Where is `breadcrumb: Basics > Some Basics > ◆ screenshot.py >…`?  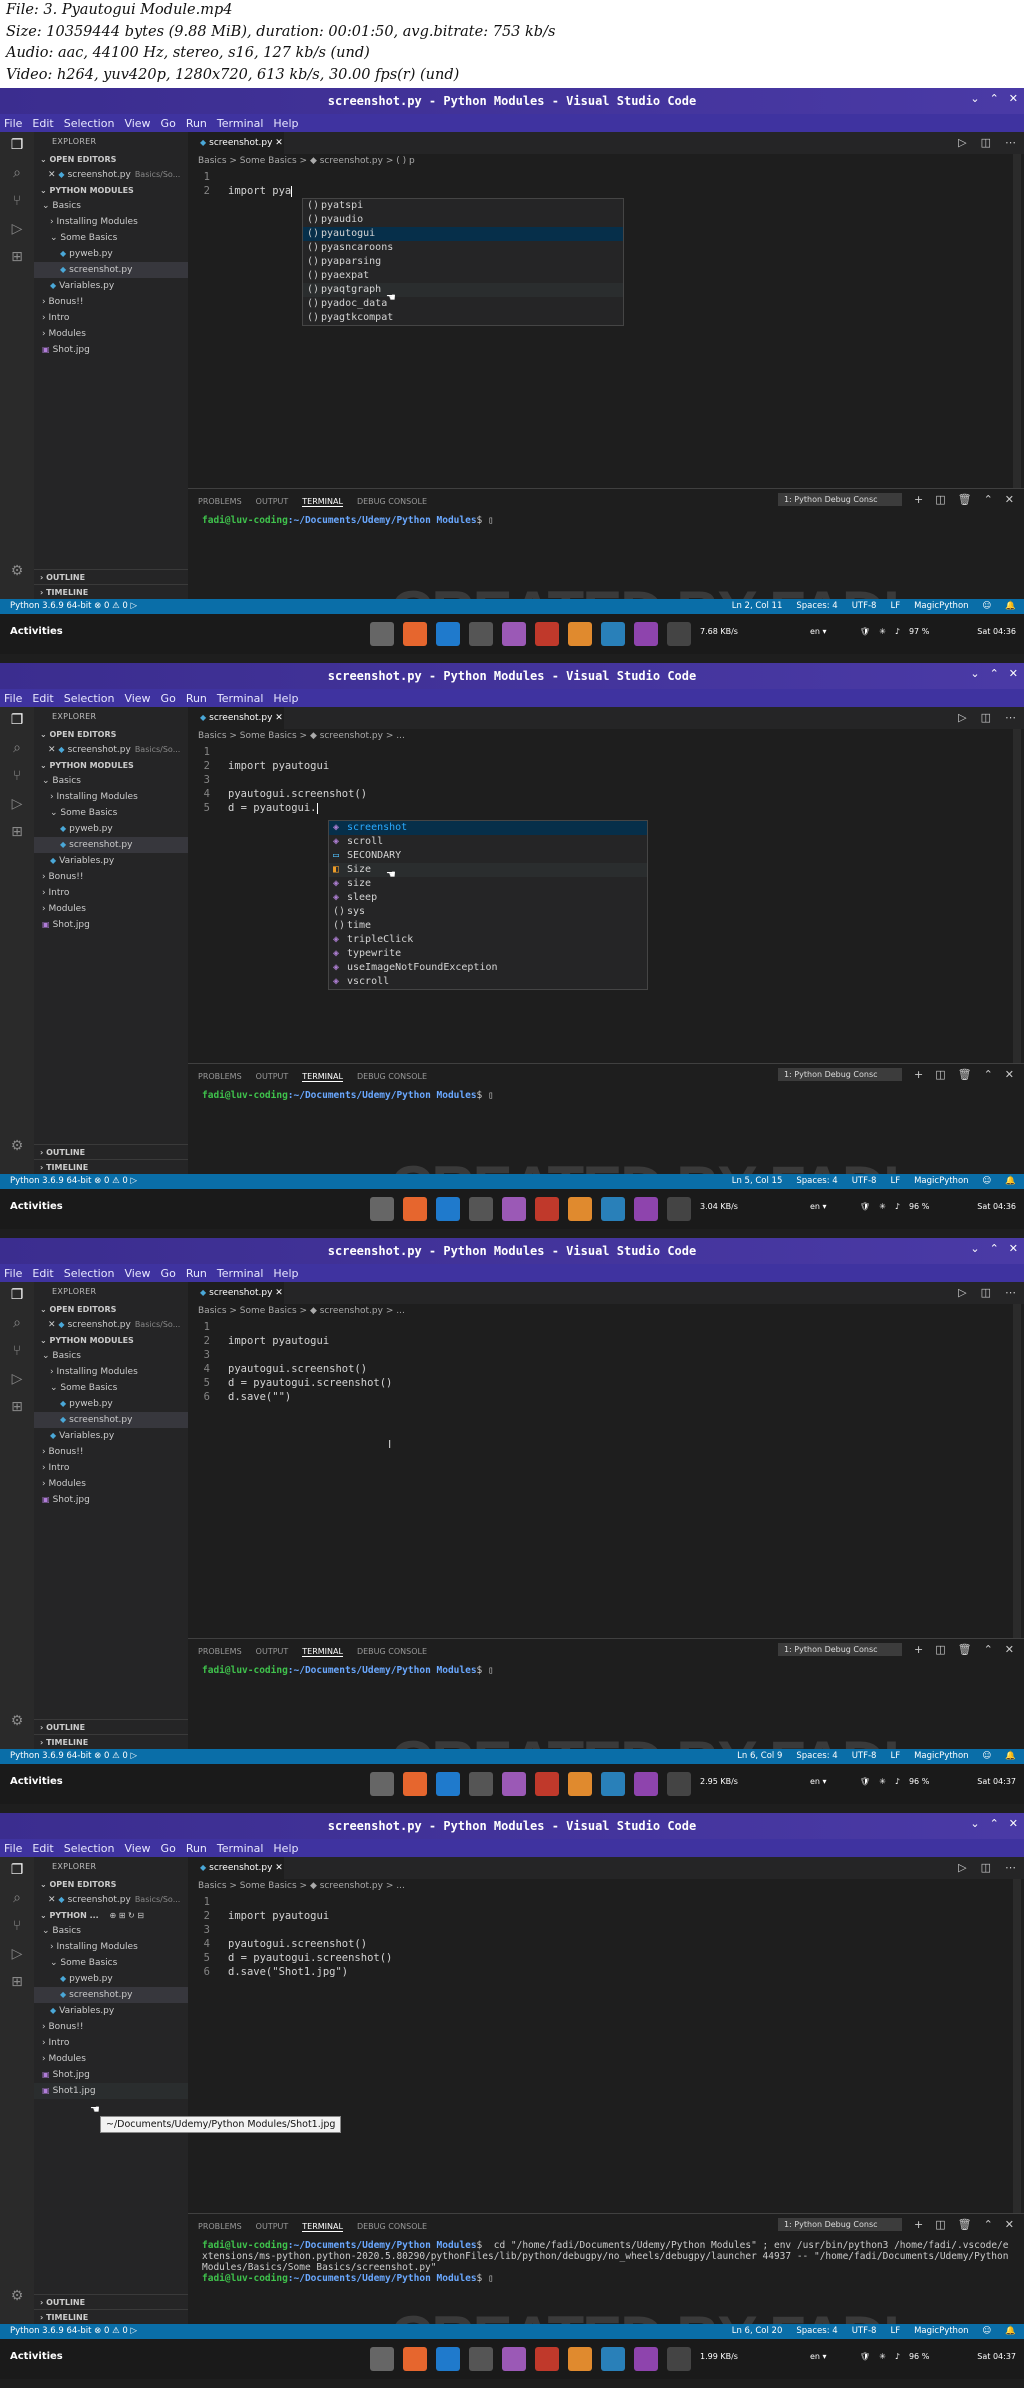
breadcrumb: Basics > Some Basics > ◆ screenshot.py >… is located at coordinates (306, 161).